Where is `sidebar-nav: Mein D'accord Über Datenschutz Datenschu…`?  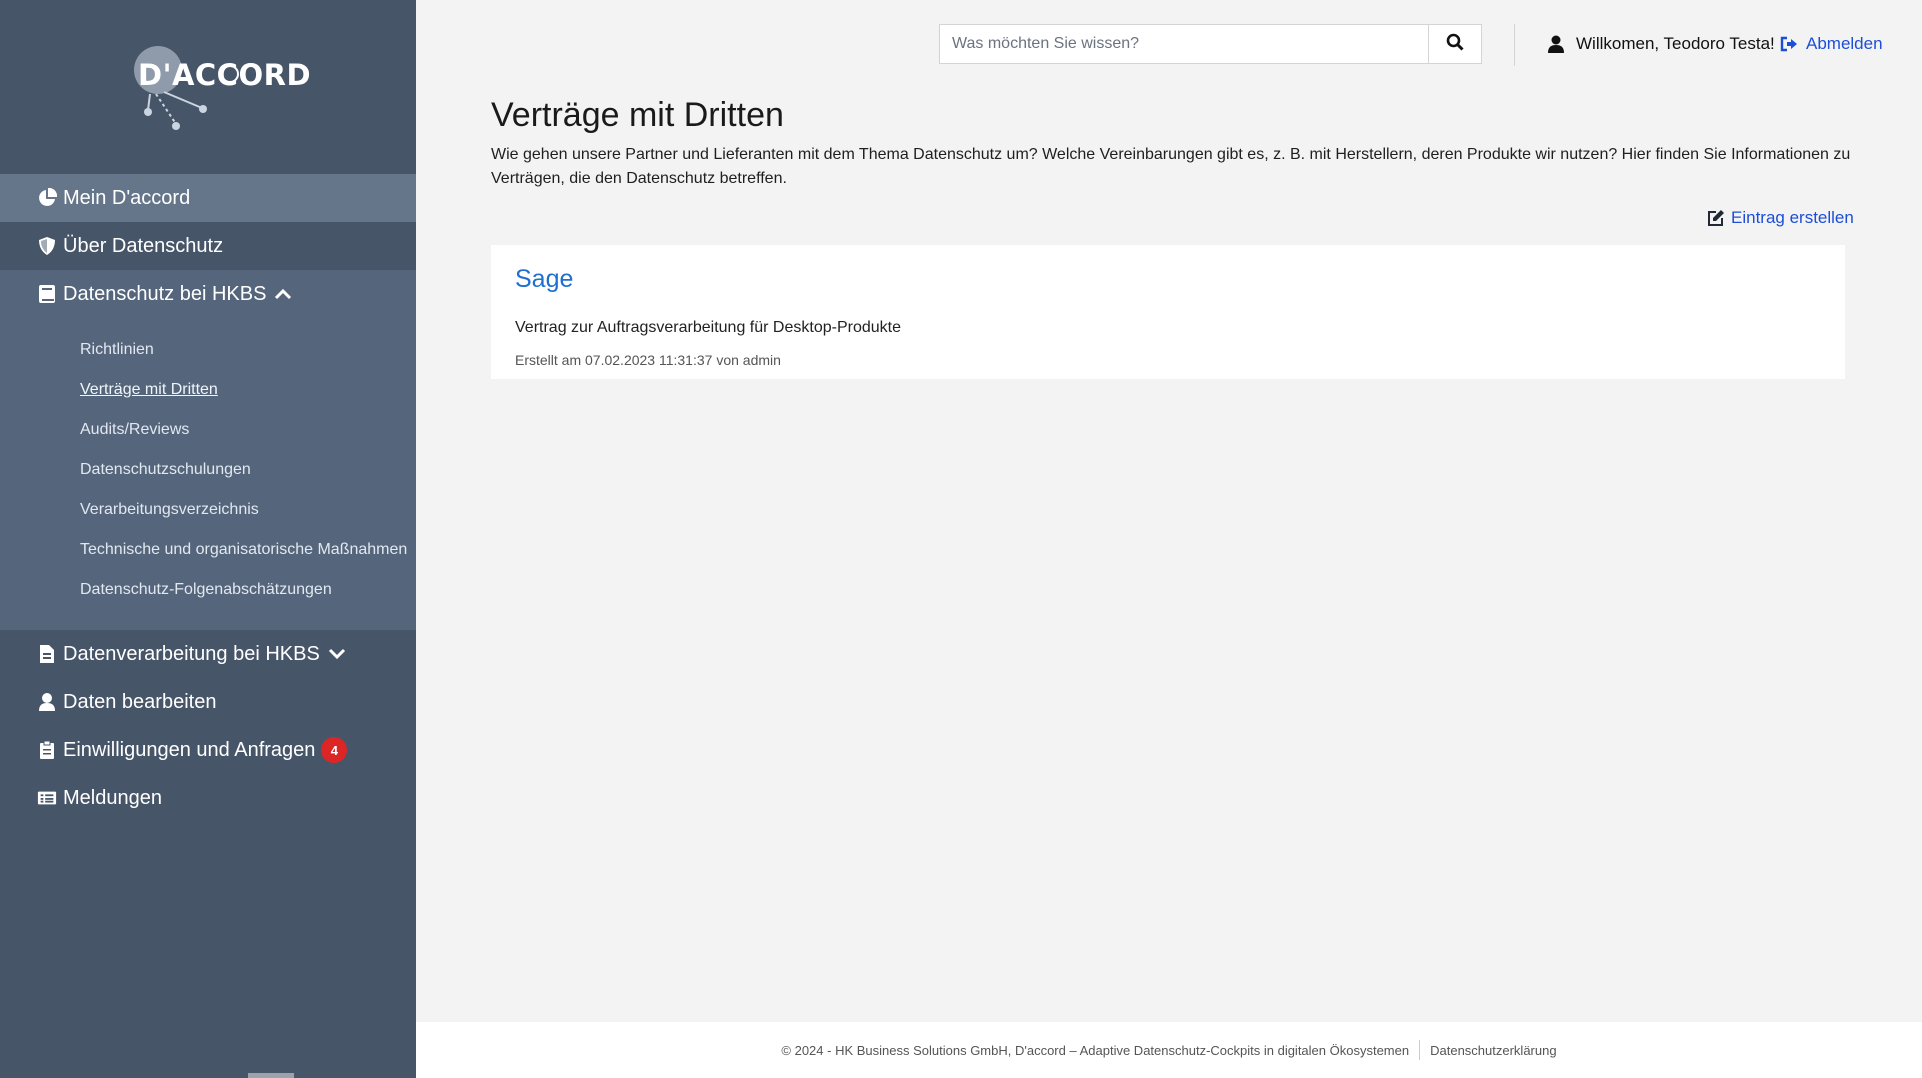 sidebar-nav: Mein D'accord Über Datenschutz Datenschu… is located at coordinates (208, 498).